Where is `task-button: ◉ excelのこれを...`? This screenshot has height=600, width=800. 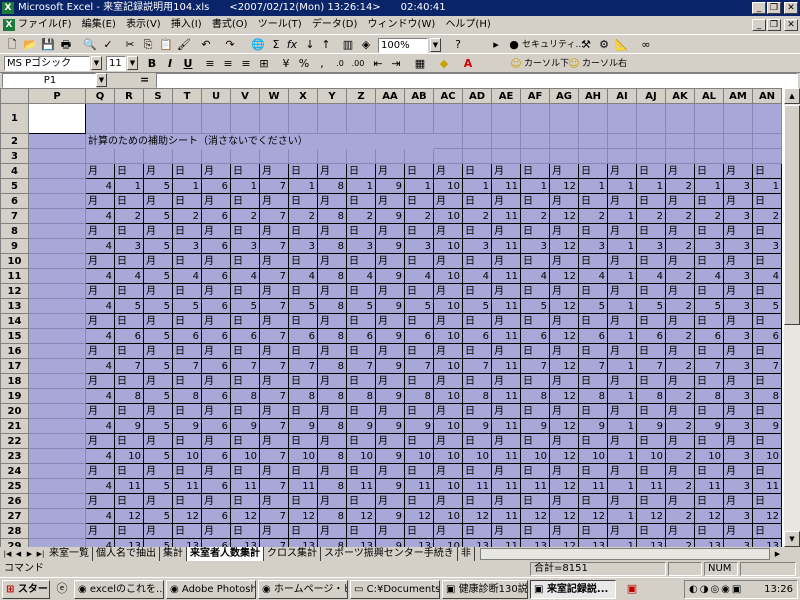
task-button: ◉ excelのこれを... is located at coordinates (119, 589).